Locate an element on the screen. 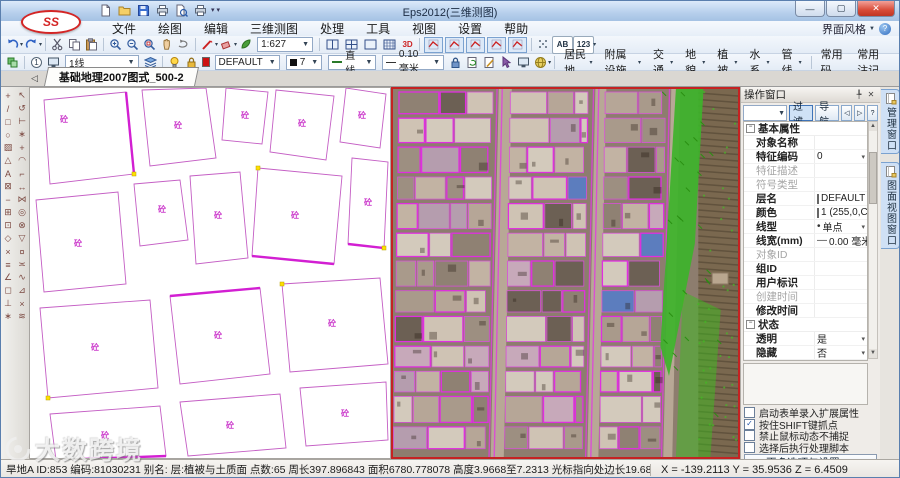 This screenshot has width=900, height=478. property-row-高亮显示: 高亮显示否▾ is located at coordinates (805, 360).